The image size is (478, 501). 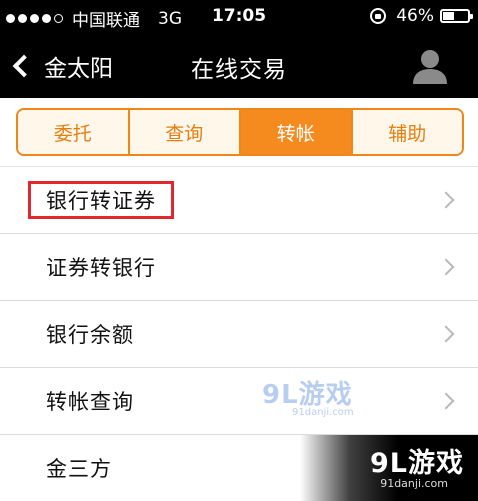 What do you see at coordinates (78, 69) in the screenshot?
I see `back-label: 金太阳` at bounding box center [78, 69].